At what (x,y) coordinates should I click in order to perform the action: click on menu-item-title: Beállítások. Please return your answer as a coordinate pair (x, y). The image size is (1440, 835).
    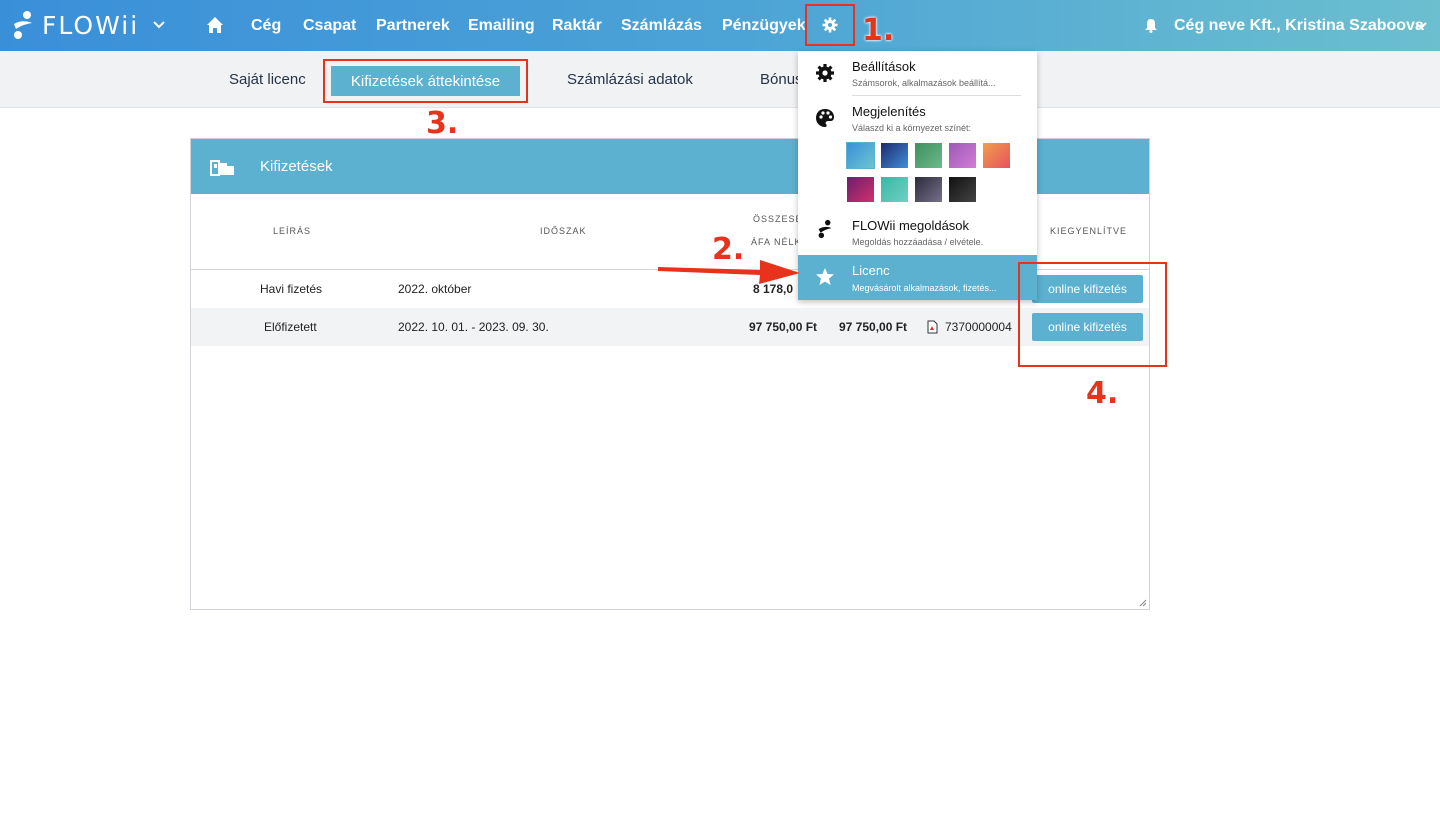
    Looking at the image, I should click on (884, 66).